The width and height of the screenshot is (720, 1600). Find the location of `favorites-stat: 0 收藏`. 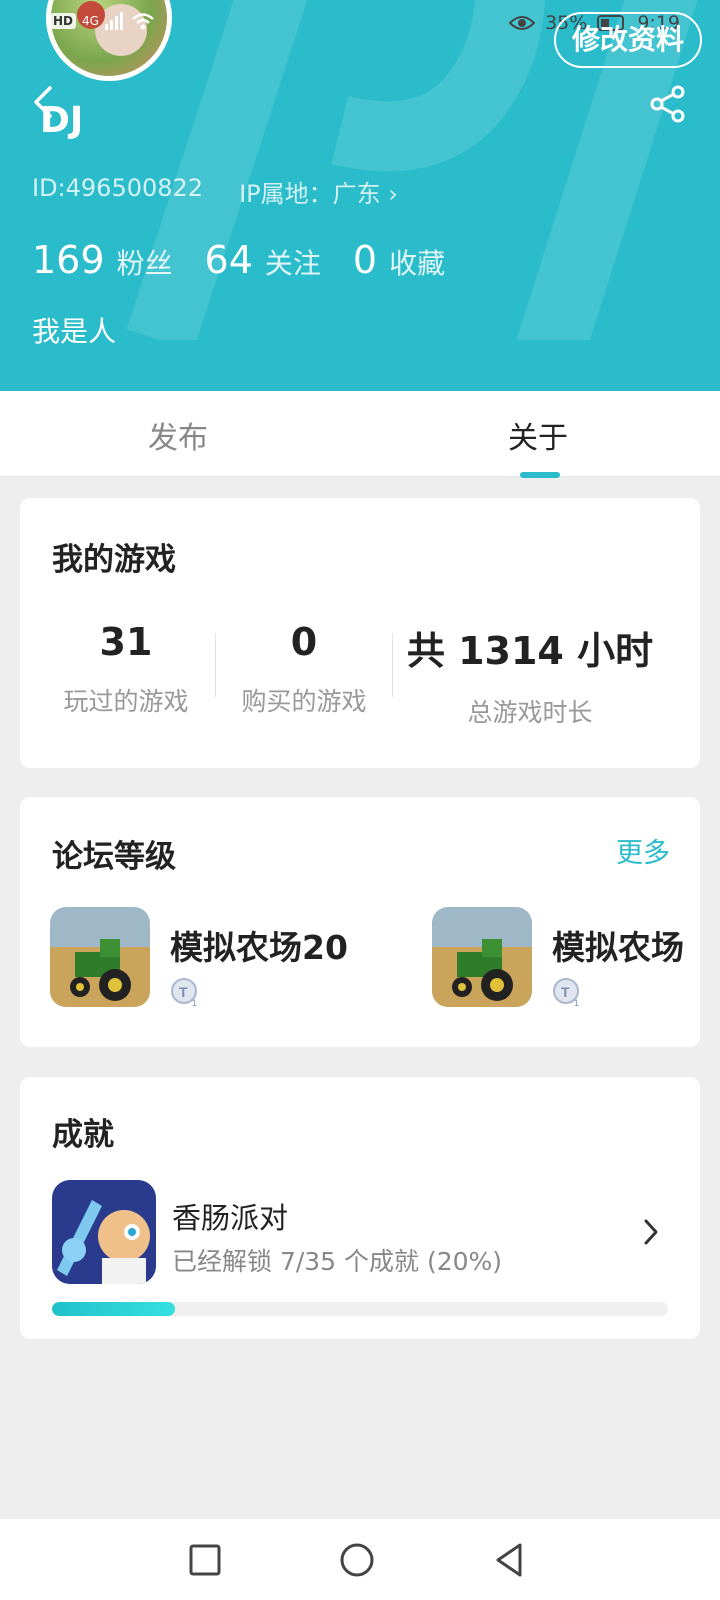

favorites-stat: 0 收藏 is located at coordinates (399, 260).